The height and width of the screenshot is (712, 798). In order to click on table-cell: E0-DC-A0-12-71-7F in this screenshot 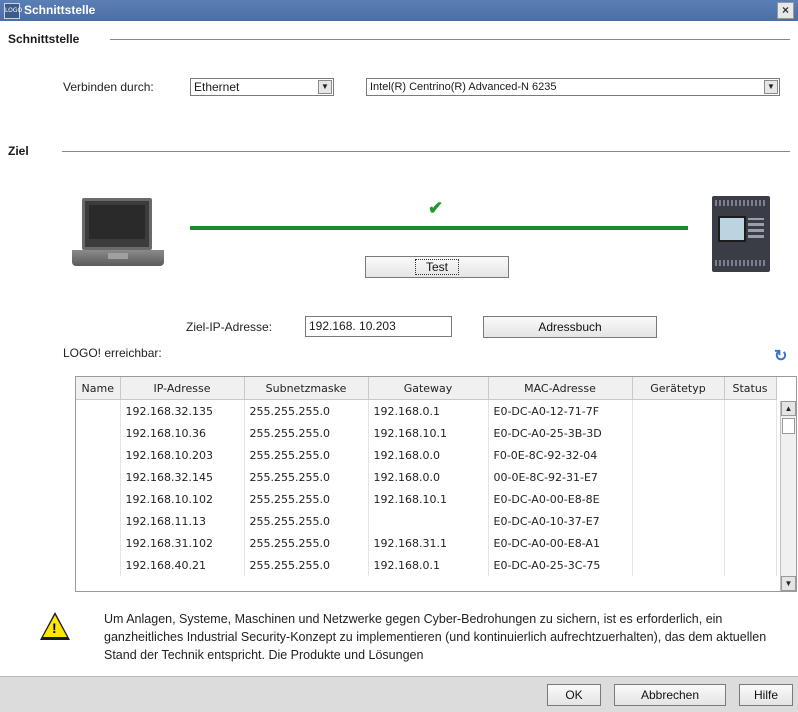, I will do `click(560, 410)`.